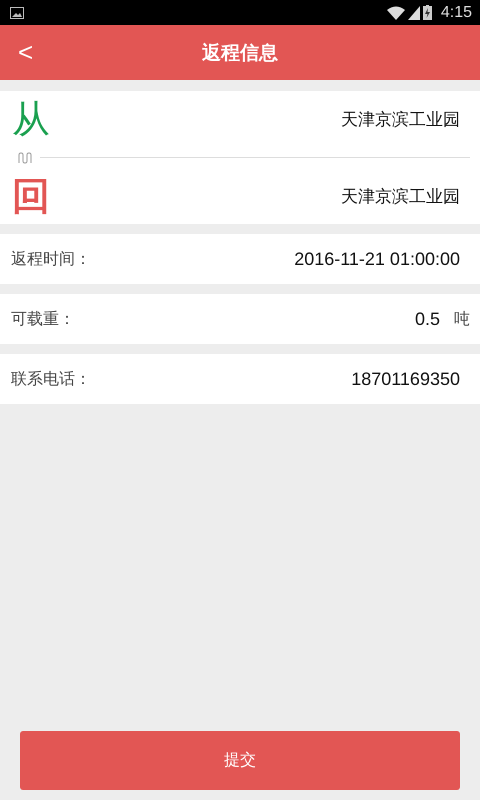 This screenshot has width=480, height=800. Describe the element at coordinates (427, 319) in the screenshot. I see `field-value: 0.5` at that location.